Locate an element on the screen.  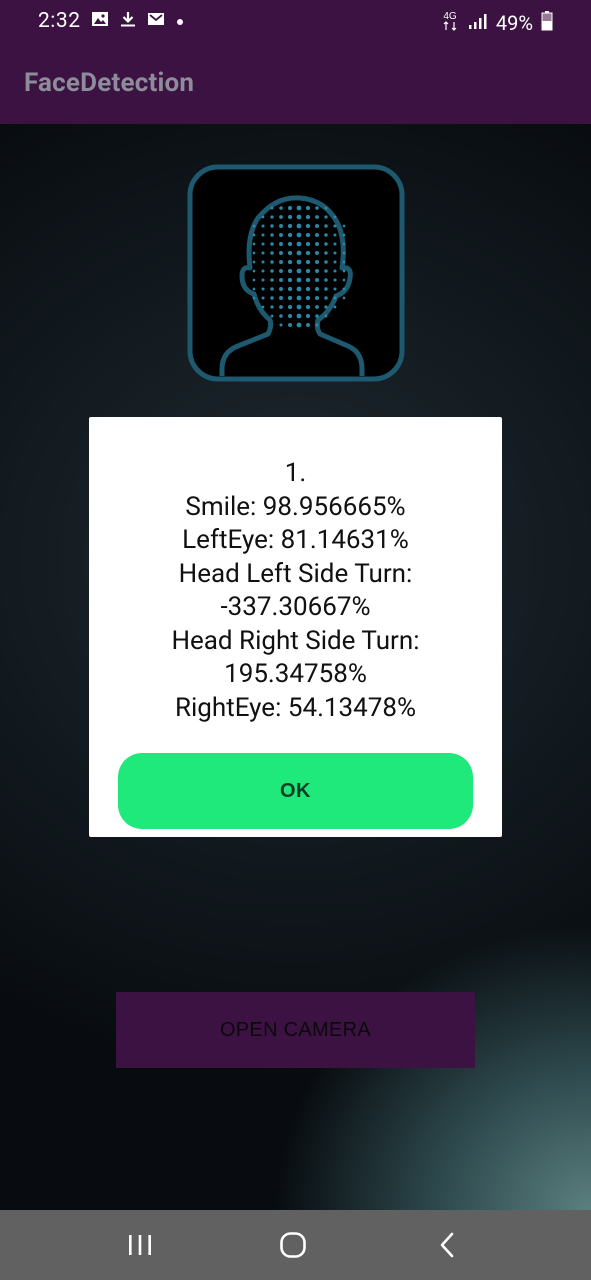
status-bar: 2:32 4G 49% is located at coordinates (295, 22).